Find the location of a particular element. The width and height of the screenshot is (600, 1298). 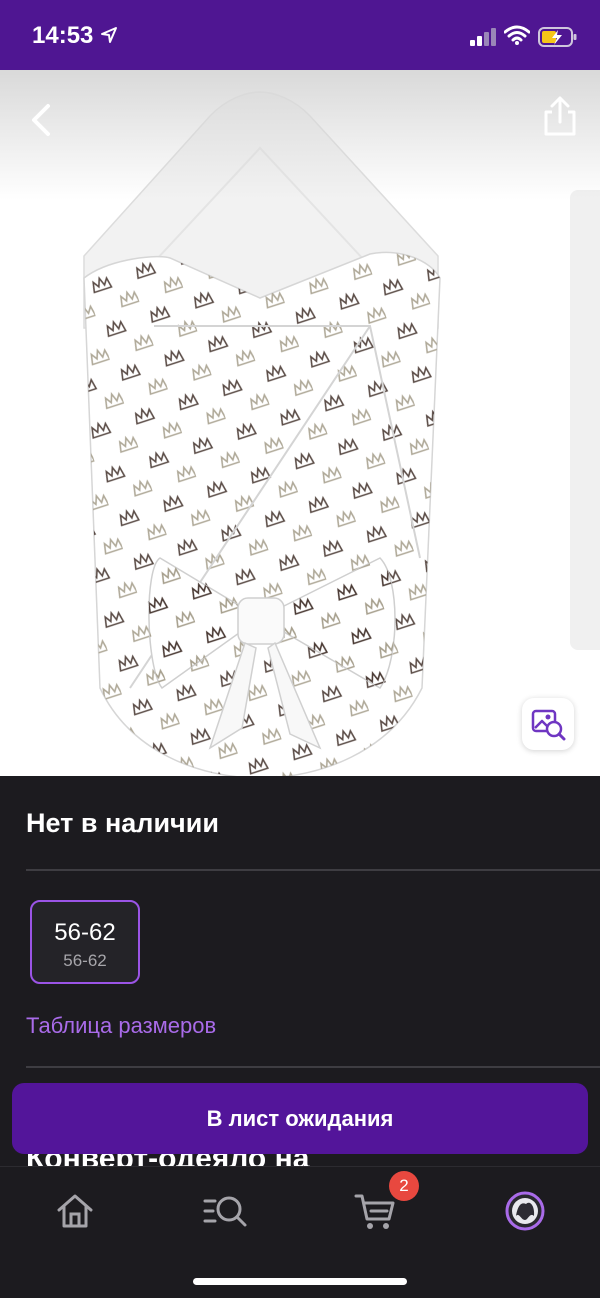

location-arrow-icon is located at coordinates (109, 37).